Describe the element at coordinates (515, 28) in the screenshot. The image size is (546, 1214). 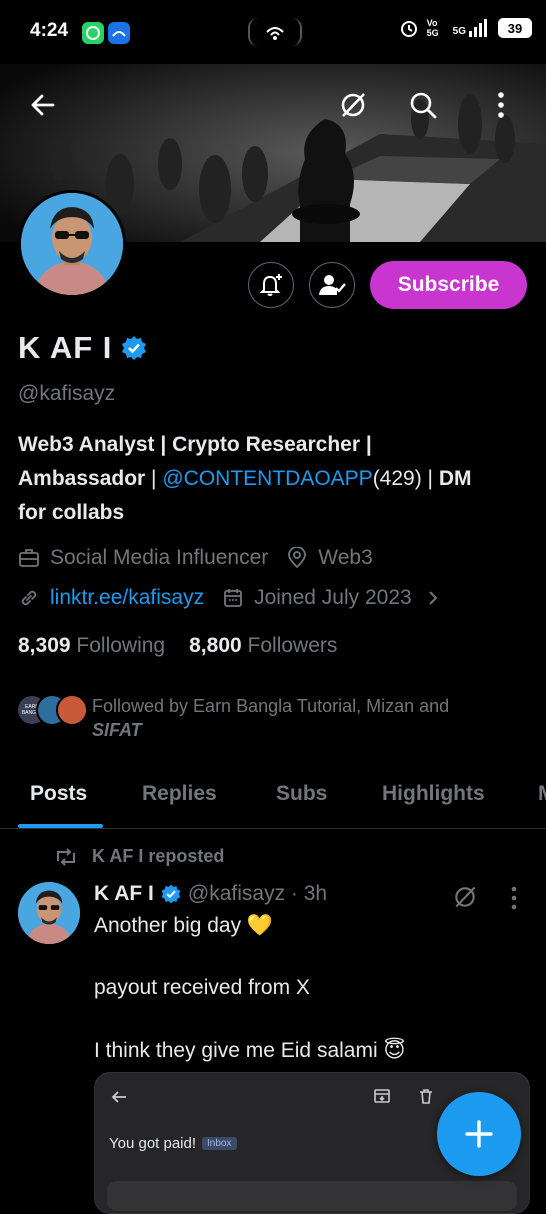
I see `battery-indicator: 39` at that location.